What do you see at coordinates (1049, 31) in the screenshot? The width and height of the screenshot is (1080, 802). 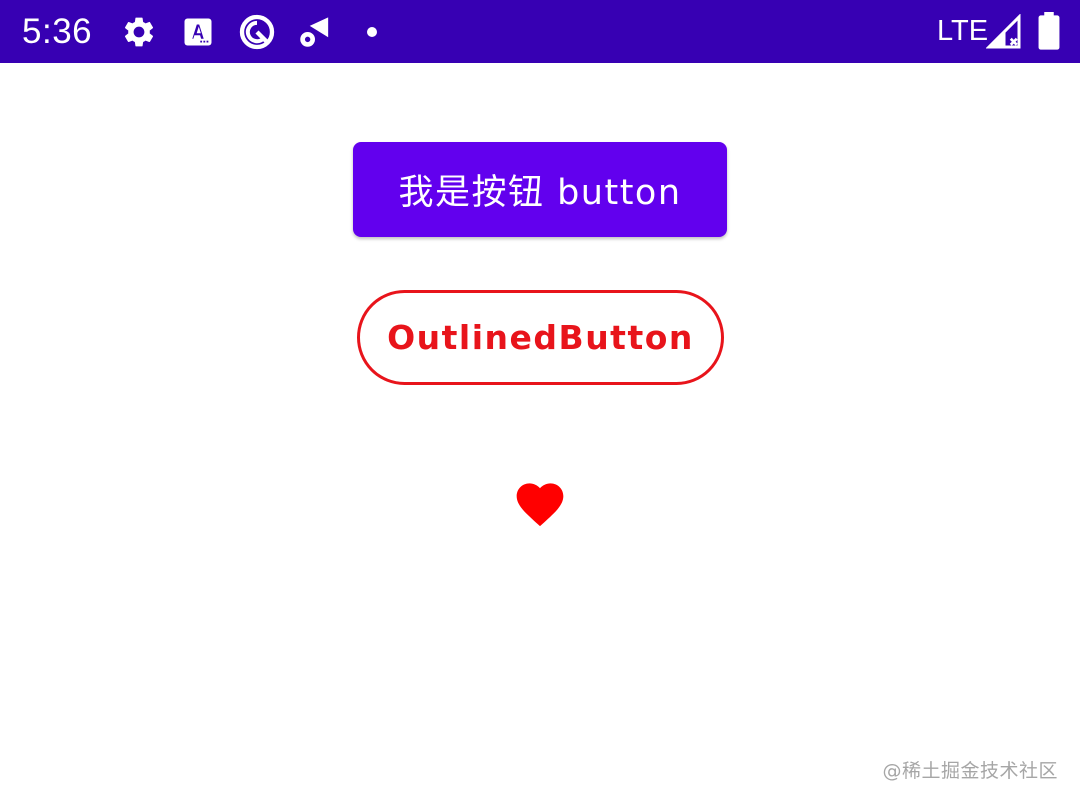 I see `battery-icon` at bounding box center [1049, 31].